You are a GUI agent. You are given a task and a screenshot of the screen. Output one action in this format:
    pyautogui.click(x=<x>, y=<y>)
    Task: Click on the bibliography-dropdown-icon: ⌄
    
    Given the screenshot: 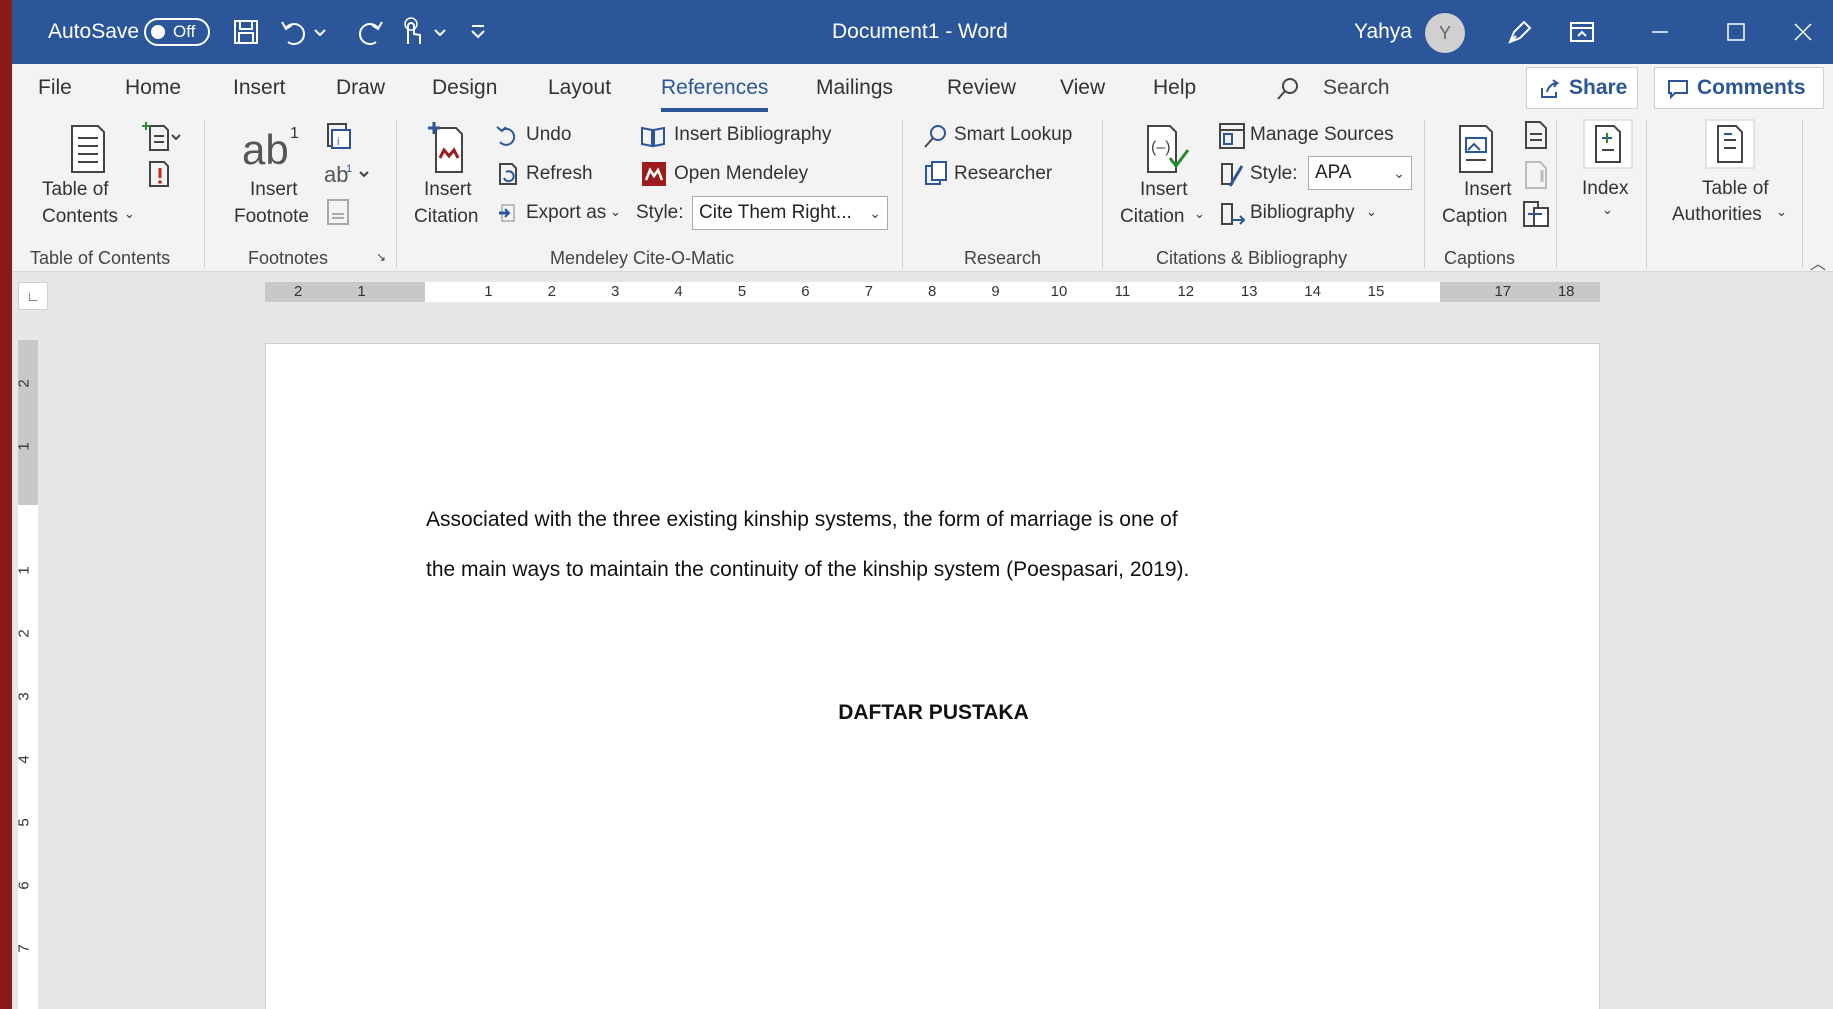 What is the action you would take?
    pyautogui.click(x=1371, y=212)
    